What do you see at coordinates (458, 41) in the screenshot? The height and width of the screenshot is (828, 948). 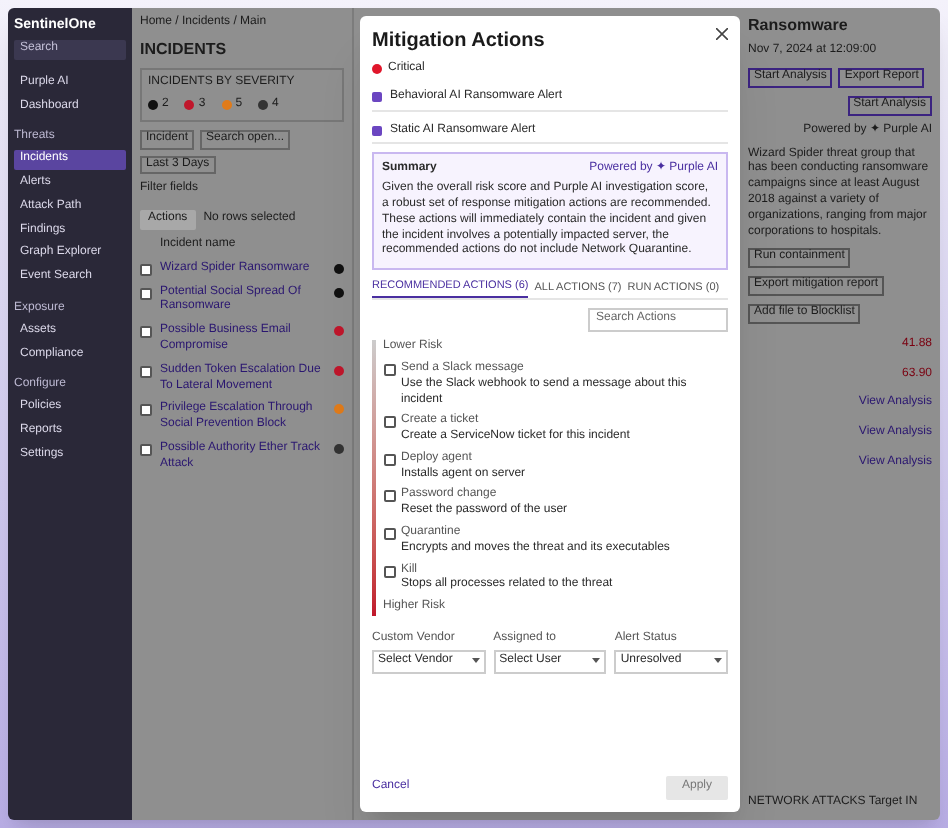 I see `modal-title: Mitigation Actions` at bounding box center [458, 41].